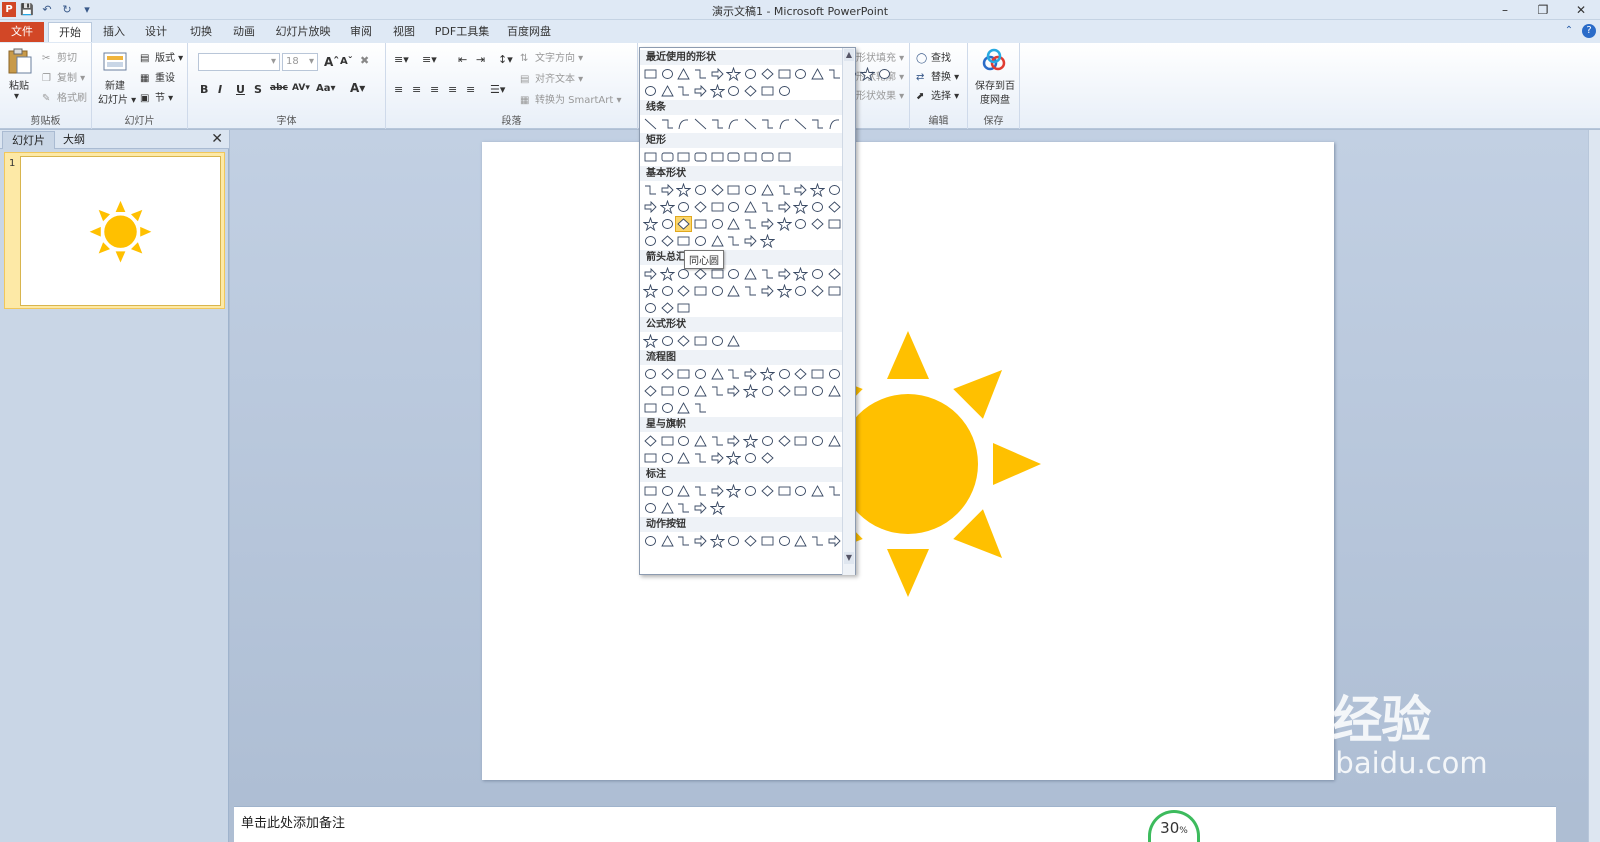 The width and height of the screenshot is (1600, 842). What do you see at coordinates (849, 55) in the screenshot?
I see `scroll-up-icon: ▲` at bounding box center [849, 55].